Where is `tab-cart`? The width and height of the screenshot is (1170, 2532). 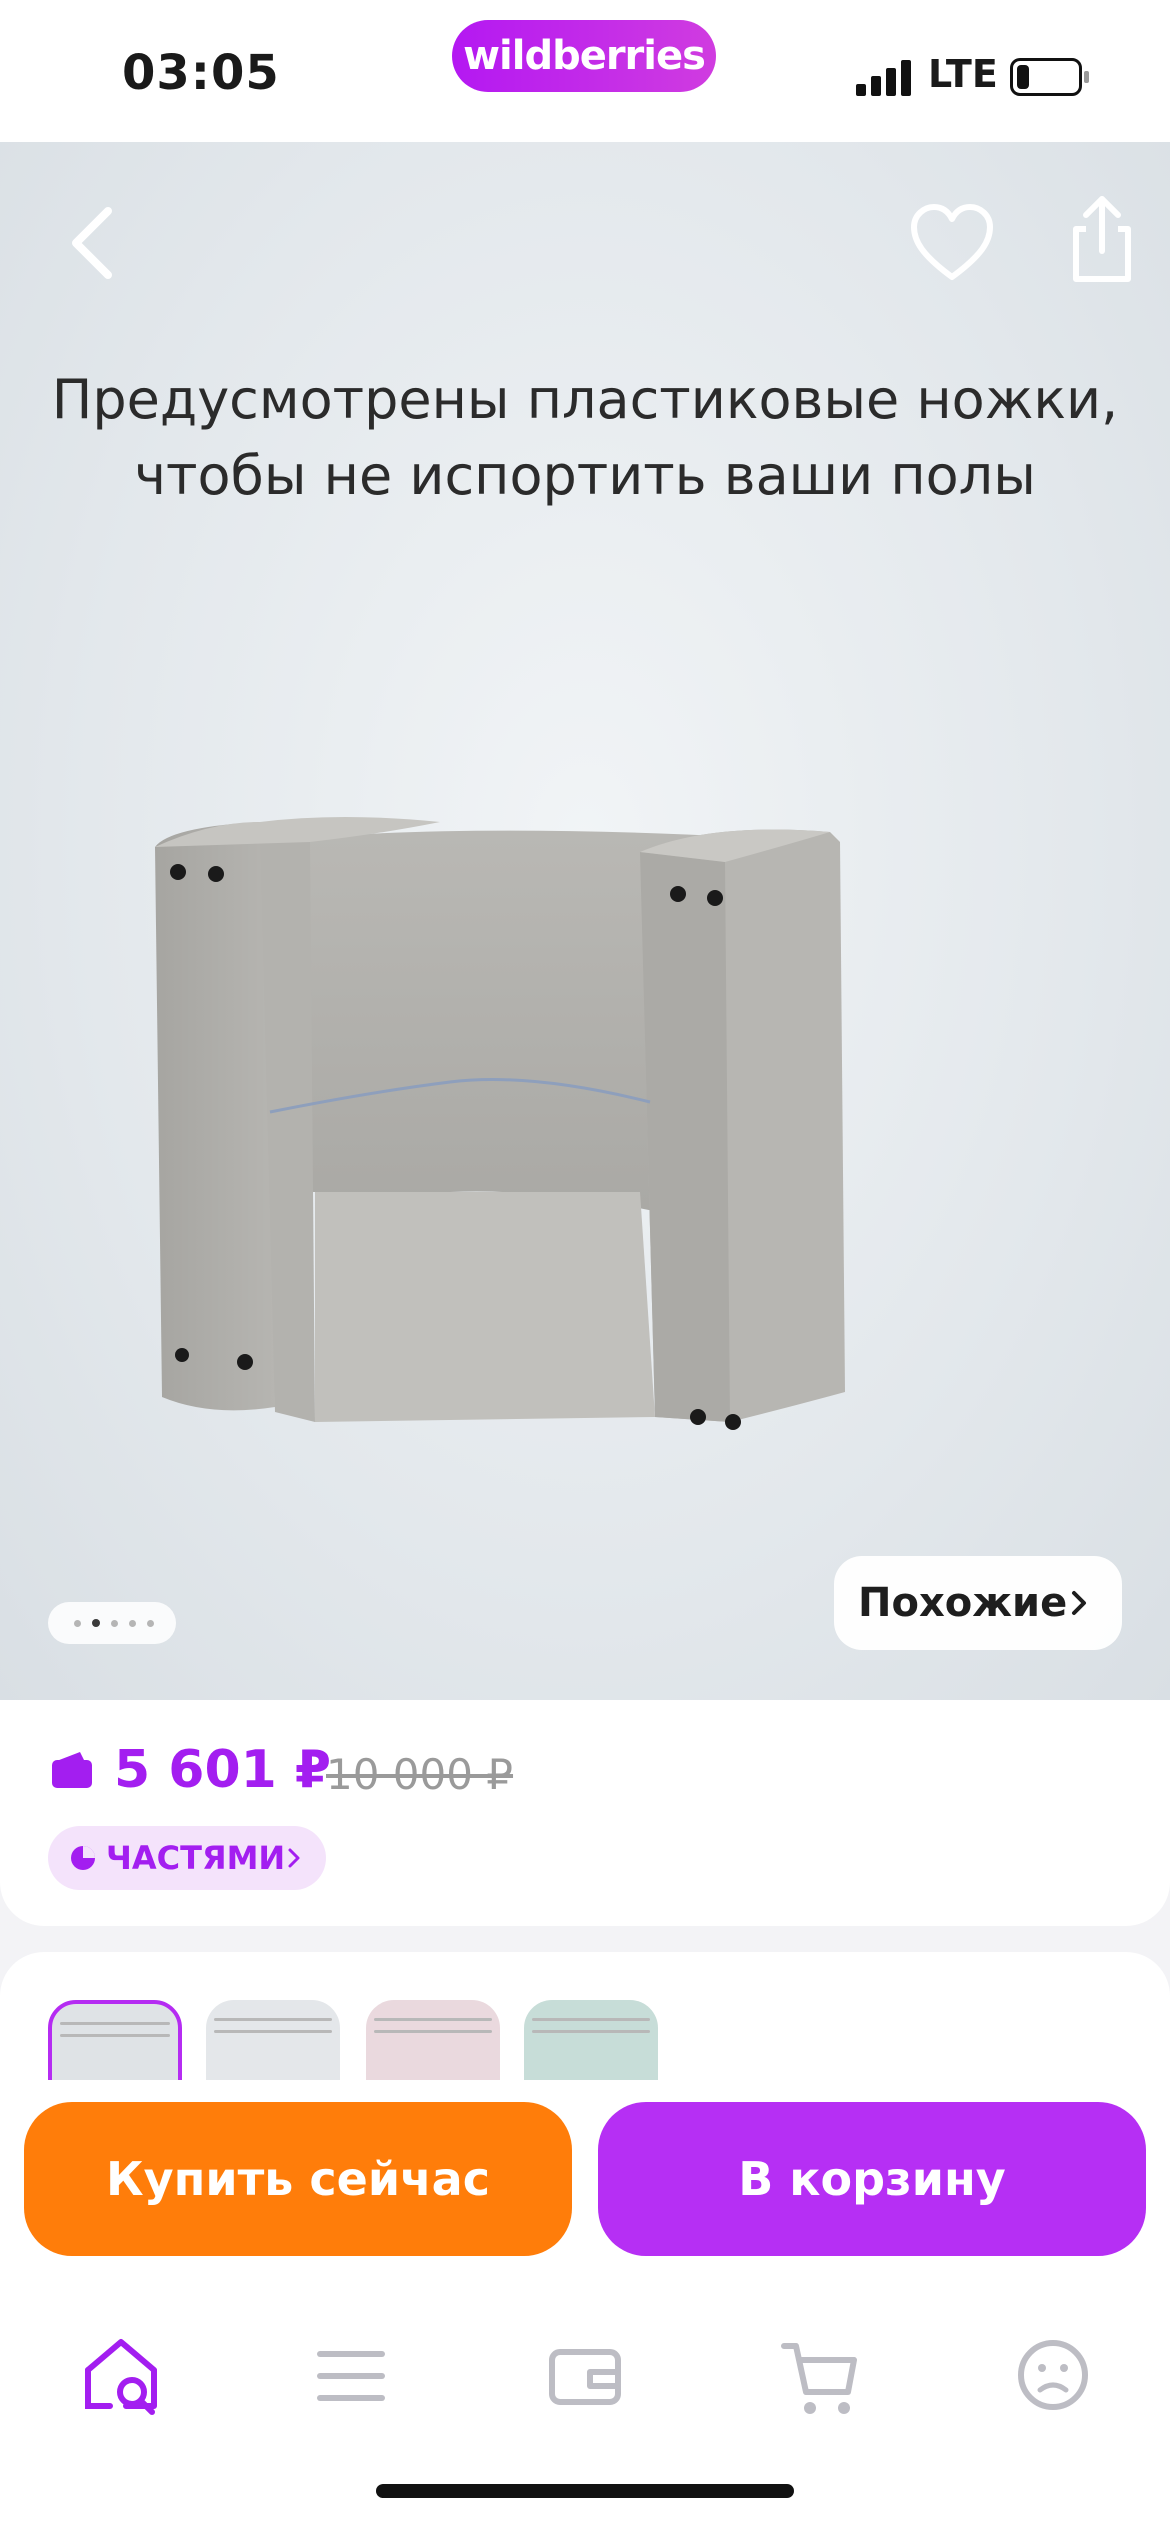
tab-cart is located at coordinates (819, 2375).